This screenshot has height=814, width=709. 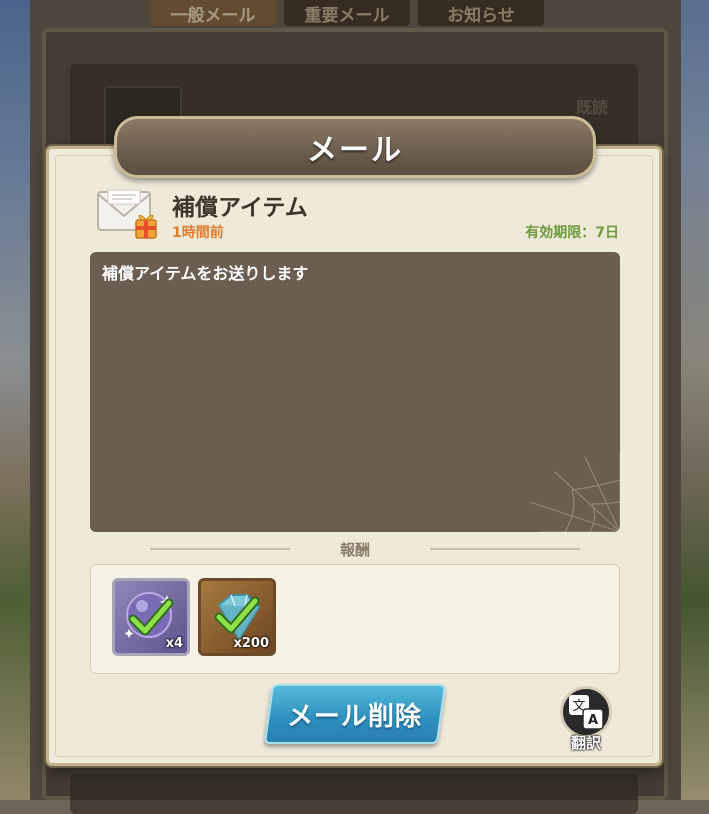 I want to click on translate-button: 文 A, so click(x=586, y=712).